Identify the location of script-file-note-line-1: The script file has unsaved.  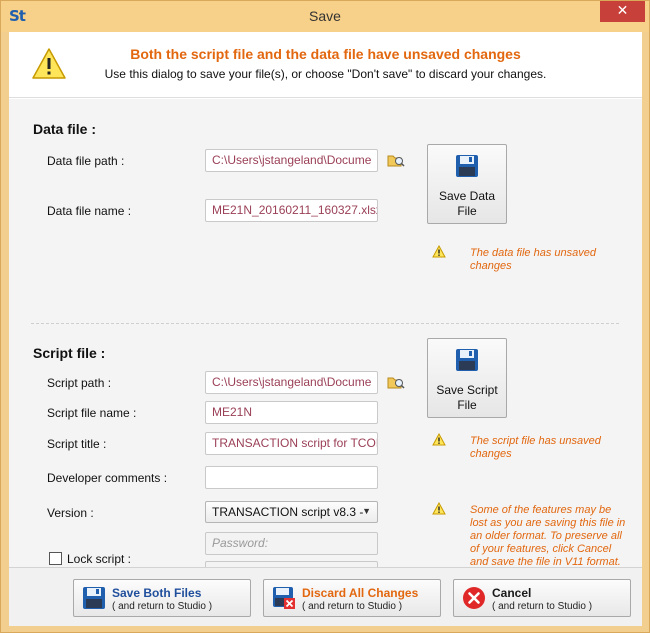
(535, 441).